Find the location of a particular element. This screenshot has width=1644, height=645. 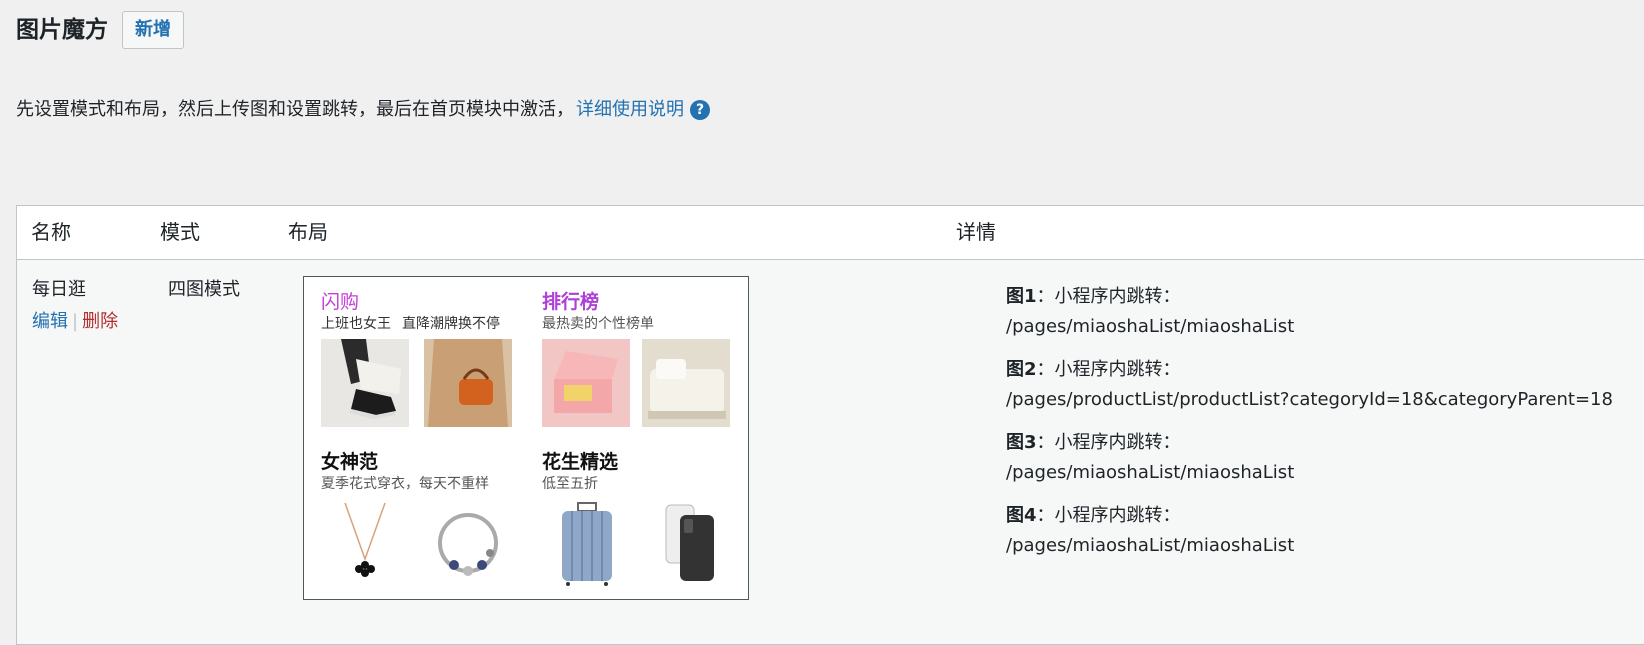

detail-item: 图4：小程序内跳转： /pages/miaoshaList/miaoshaList is located at coordinates (1309, 531).